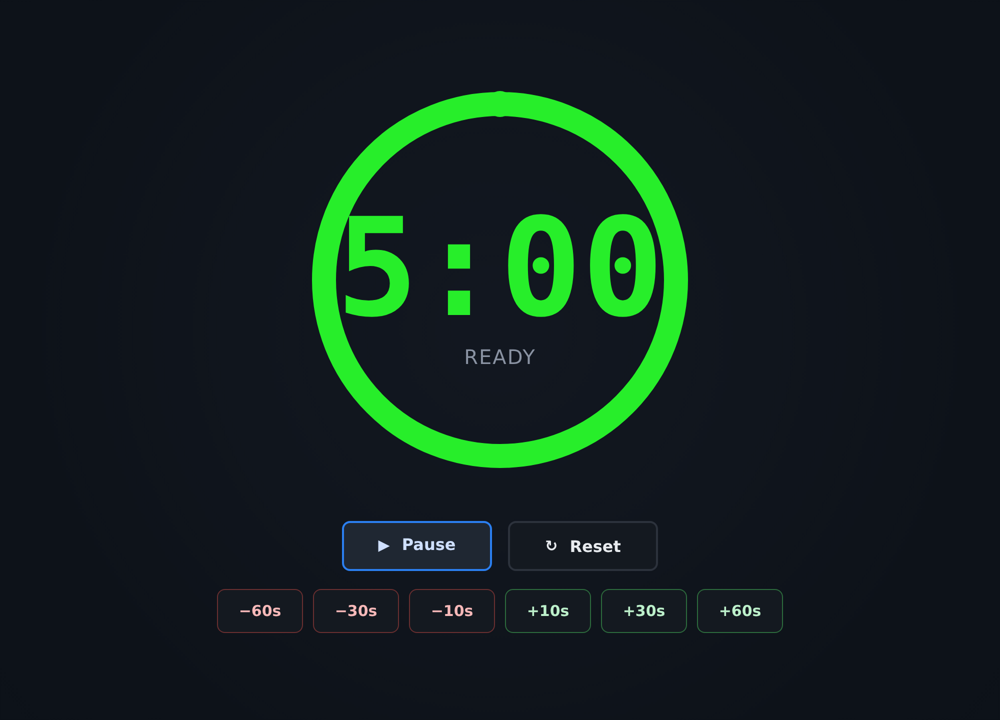 The height and width of the screenshot is (720, 1000). What do you see at coordinates (452, 611) in the screenshot?
I see `subtract-time-button: −10s` at bounding box center [452, 611].